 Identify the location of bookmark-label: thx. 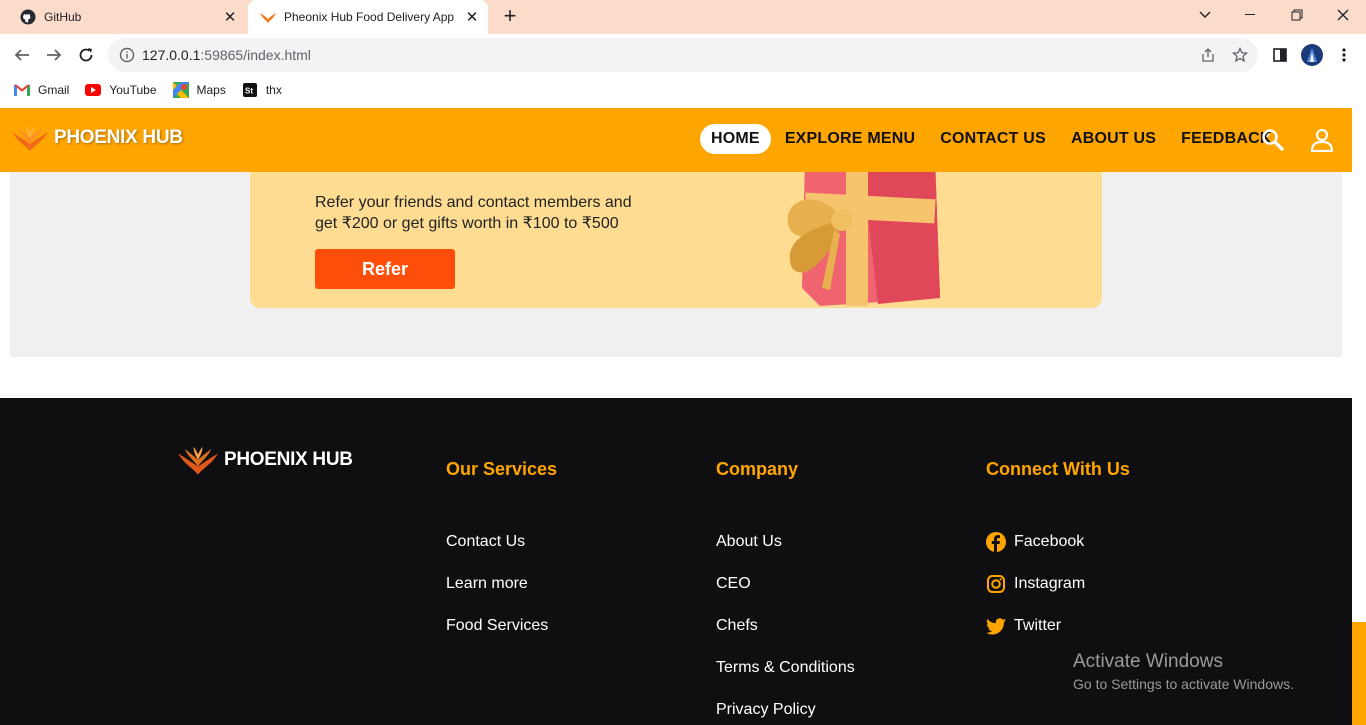
(273, 90).